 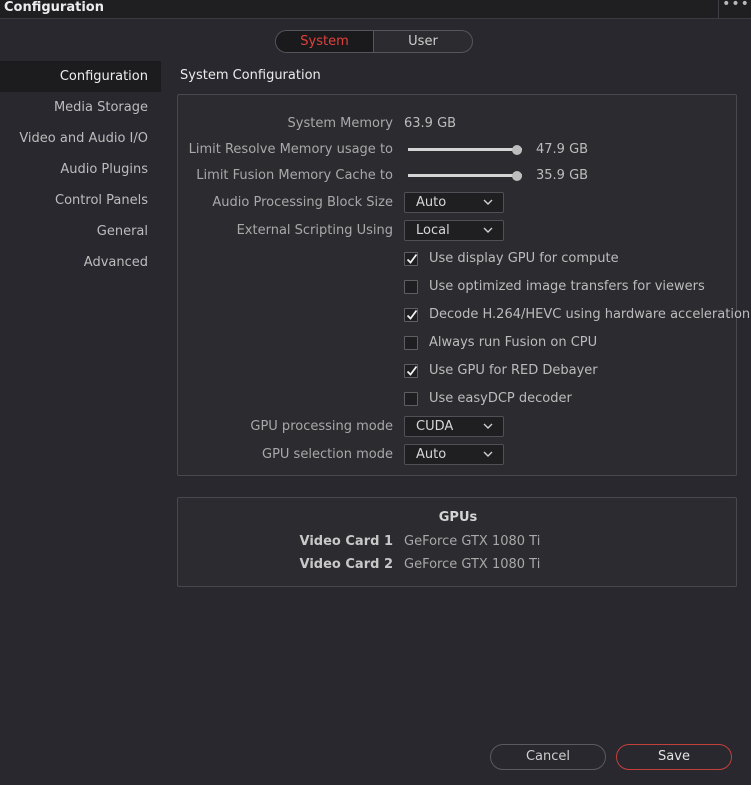 What do you see at coordinates (411, 343) in the screenshot?
I see `checkbox-fusion-on-cpu` at bounding box center [411, 343].